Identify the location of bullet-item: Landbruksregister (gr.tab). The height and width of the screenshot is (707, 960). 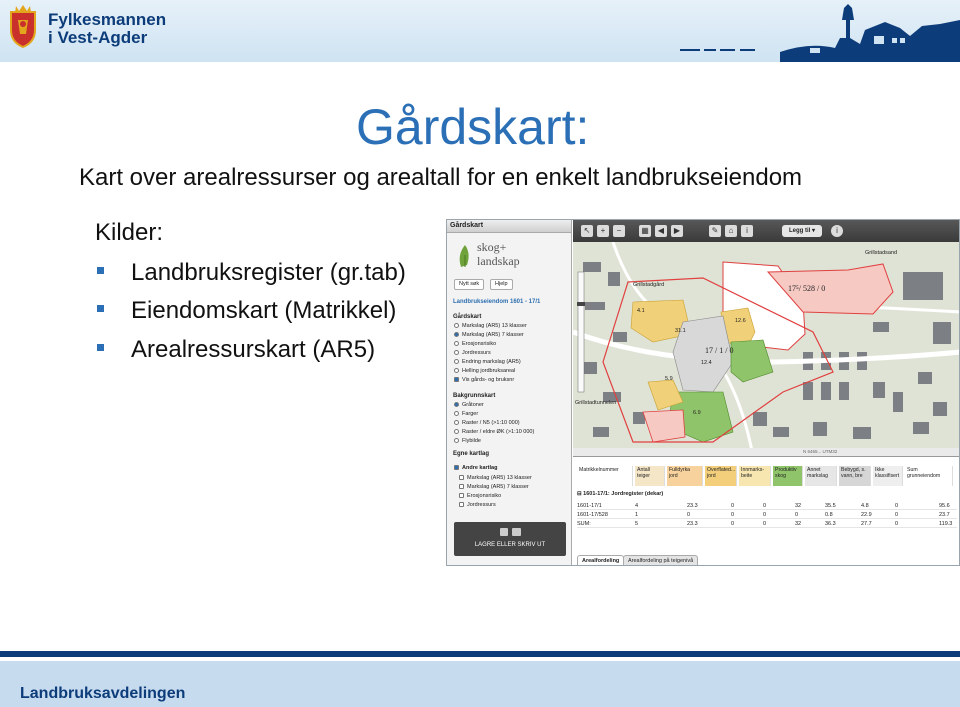
(251, 273).